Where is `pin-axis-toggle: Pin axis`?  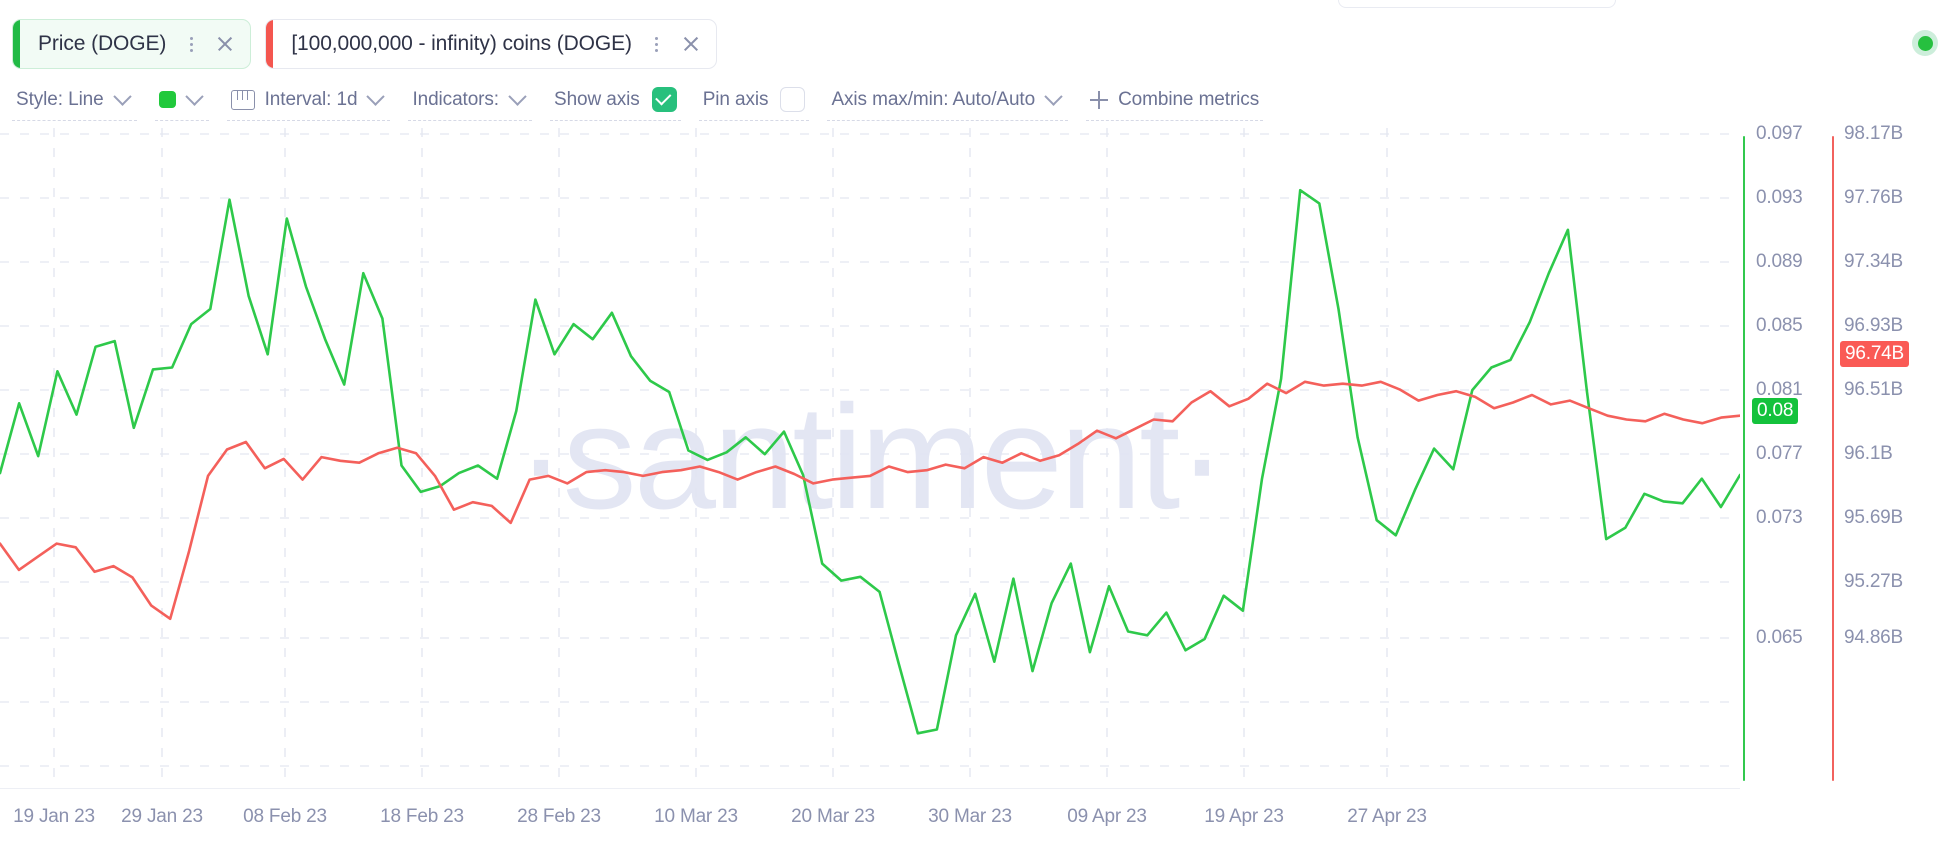 pin-axis-toggle: Pin axis is located at coordinates (754, 100).